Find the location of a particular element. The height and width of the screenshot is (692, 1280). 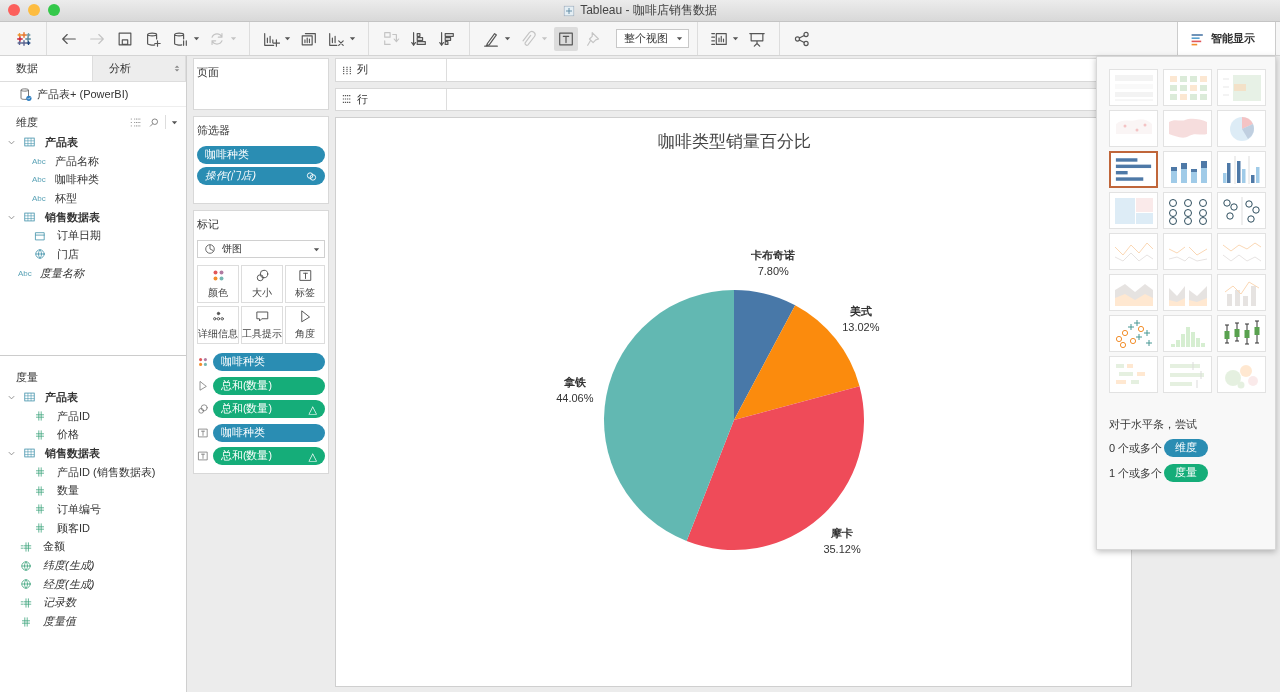

pane-tab: 分析 is located at coordinates (139, 68).